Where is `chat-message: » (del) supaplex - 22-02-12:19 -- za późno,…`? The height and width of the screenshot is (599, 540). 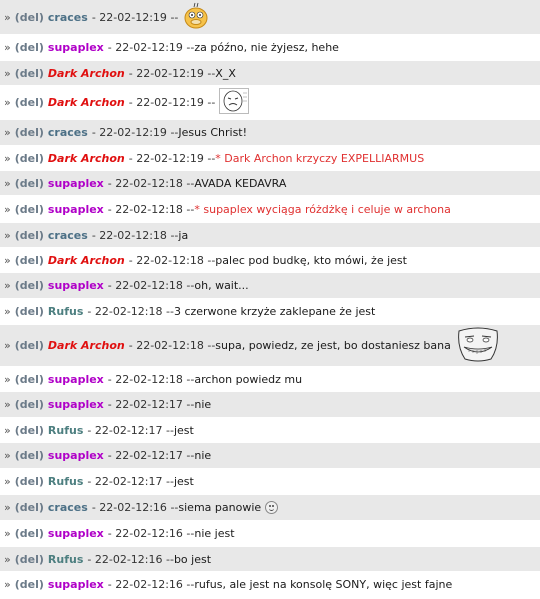
chat-message: » (del) supaplex - 22-02-12:19 -- za późno,… is located at coordinates (270, 48).